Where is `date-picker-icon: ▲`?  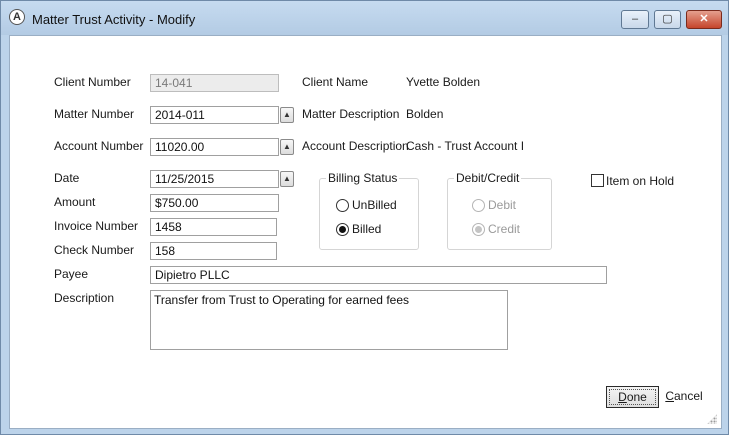 date-picker-icon: ▲ is located at coordinates (287, 179).